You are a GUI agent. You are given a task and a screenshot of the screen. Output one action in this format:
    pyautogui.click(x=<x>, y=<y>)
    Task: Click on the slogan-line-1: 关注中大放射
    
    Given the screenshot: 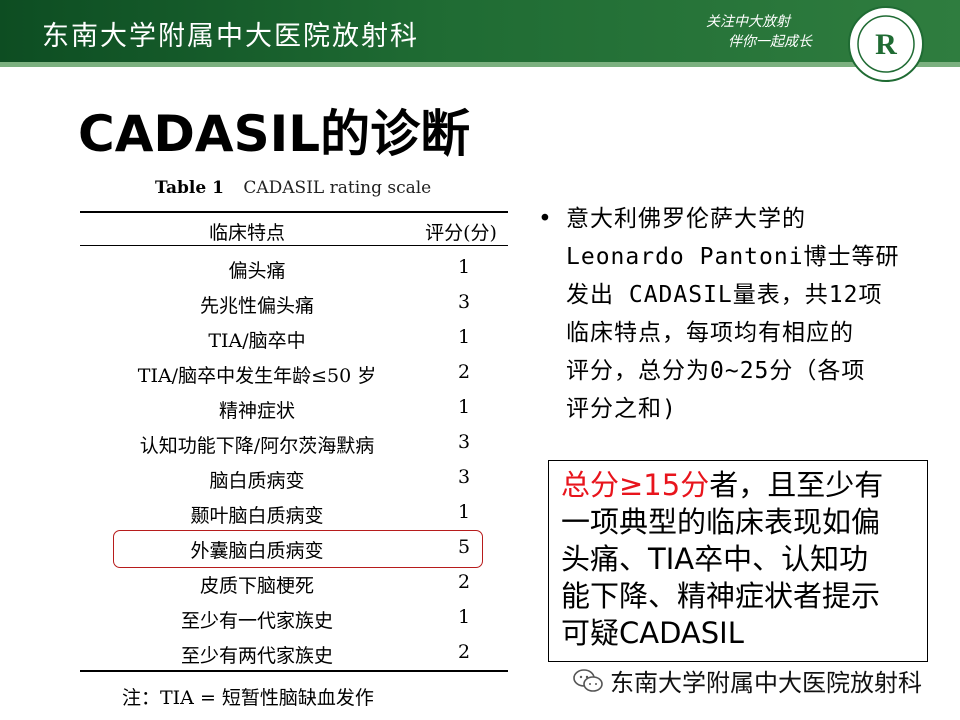 What is the action you would take?
    pyautogui.click(x=748, y=22)
    